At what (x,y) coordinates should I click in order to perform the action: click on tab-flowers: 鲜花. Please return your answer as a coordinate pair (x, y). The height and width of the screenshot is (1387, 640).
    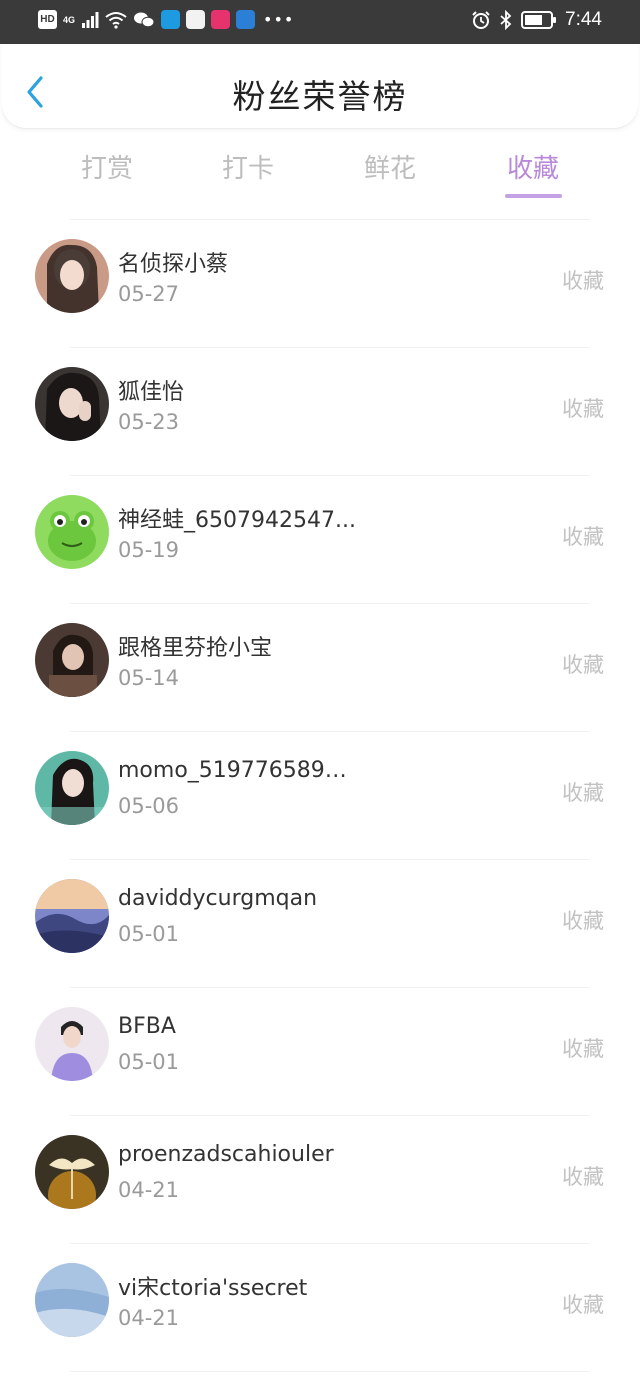
    Looking at the image, I should click on (390, 166).